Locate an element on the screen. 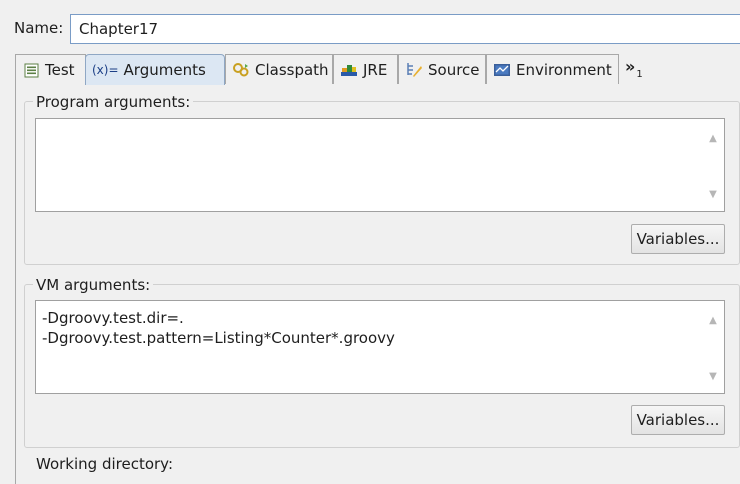  chevron-right-icon: » is located at coordinates (630, 66).